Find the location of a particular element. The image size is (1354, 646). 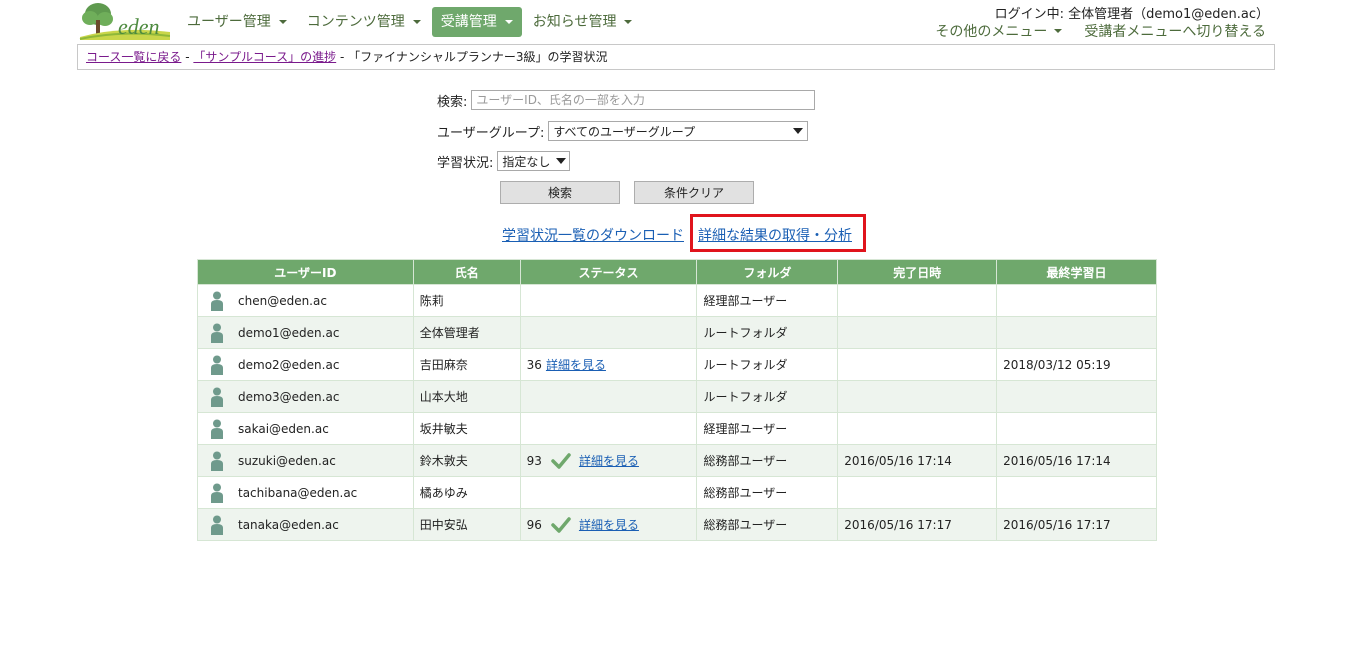

search-row: 検索: is located at coordinates (626, 100).